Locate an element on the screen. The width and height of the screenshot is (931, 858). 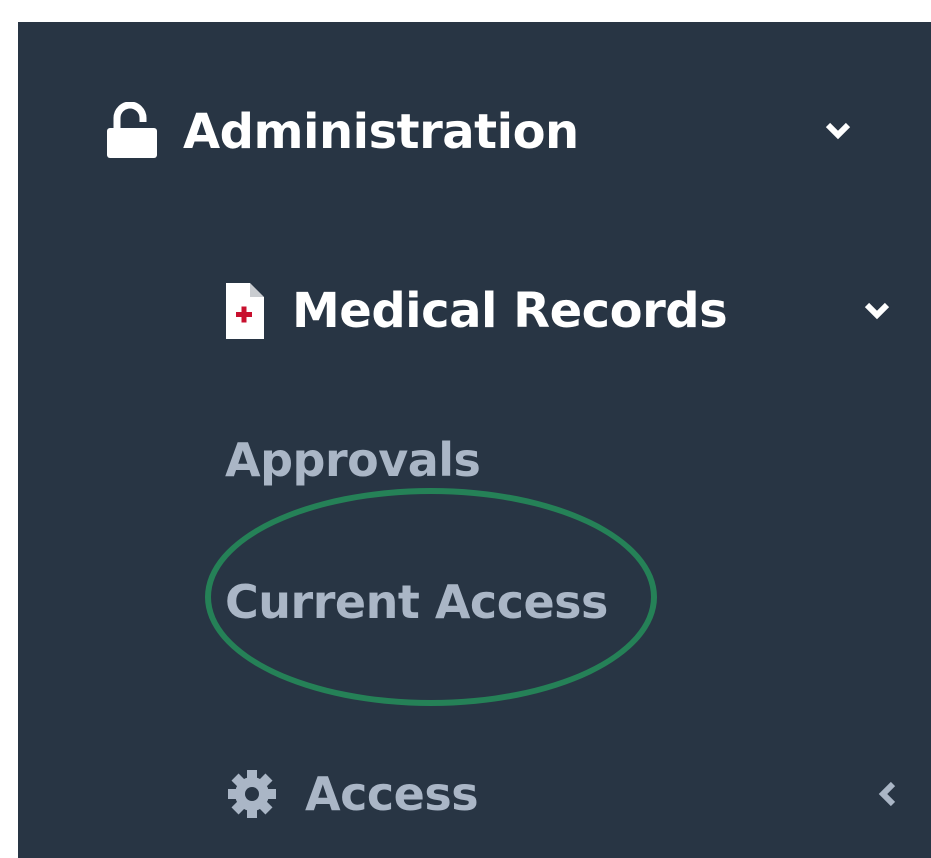
sidebar-item-medical-records: Medical Records is located at coordinates (572, 311).